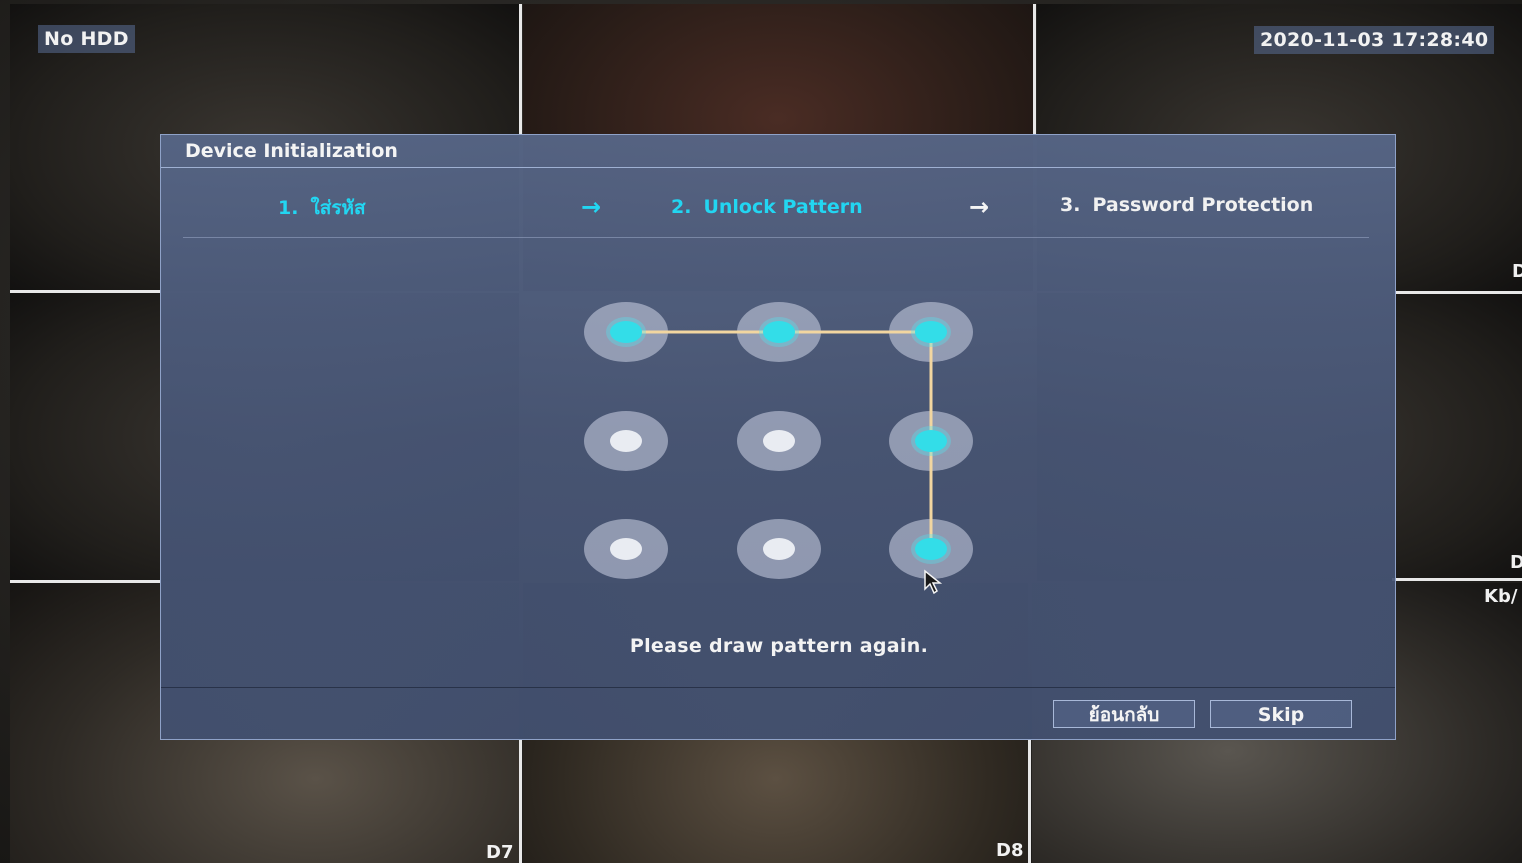 The width and height of the screenshot is (1522, 863). I want to click on pattern-prompt: Please draw pattern again., so click(779, 646).